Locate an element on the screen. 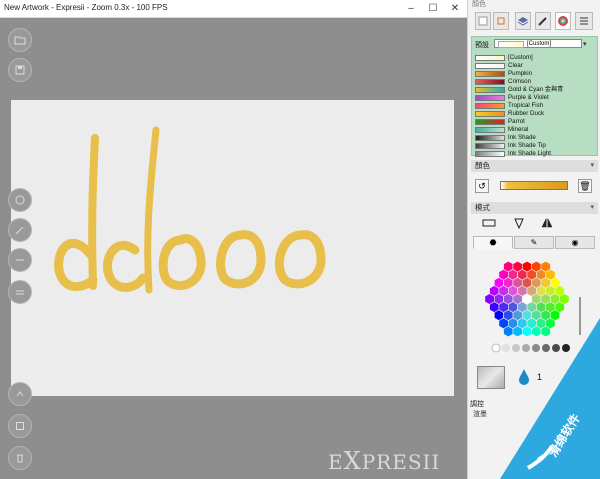 Image resolution: width=600 pixels, height=479 pixels. preset-label: Tropical Fish is located at coordinates (526, 105).